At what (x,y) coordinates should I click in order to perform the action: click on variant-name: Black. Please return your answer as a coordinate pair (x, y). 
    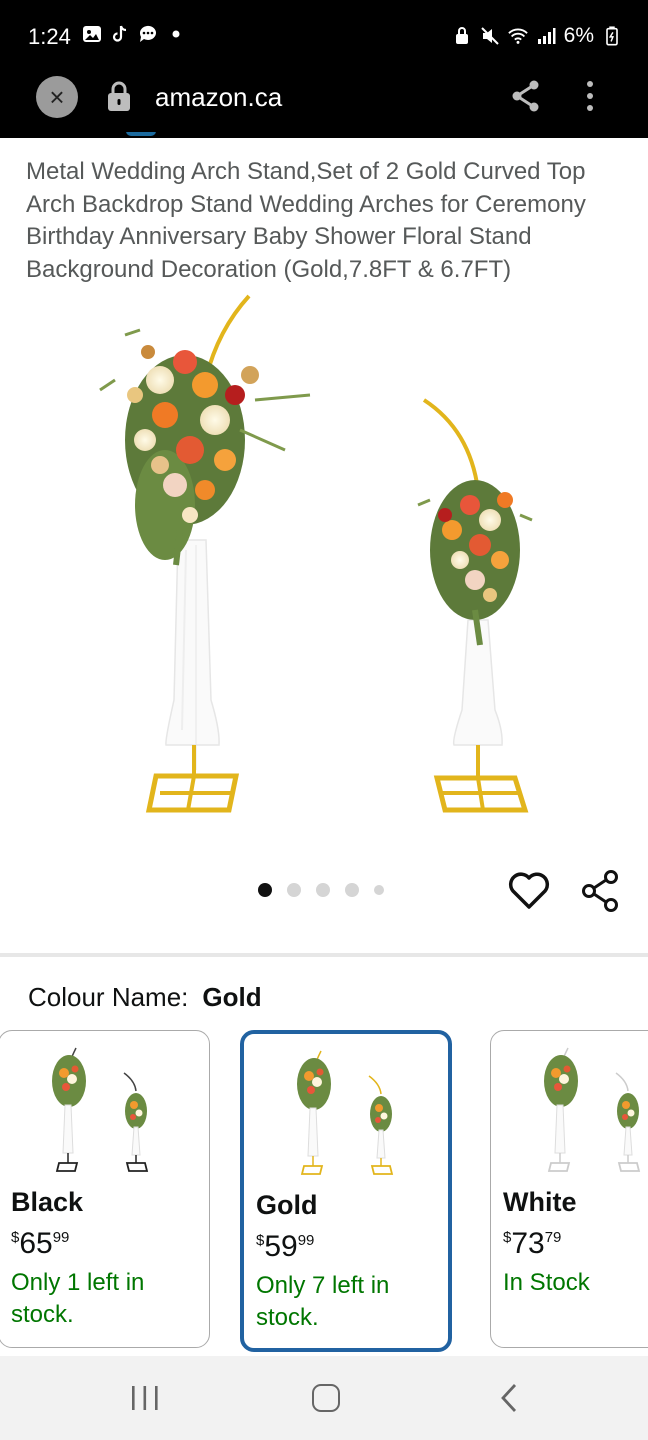
    Looking at the image, I should click on (47, 1202).